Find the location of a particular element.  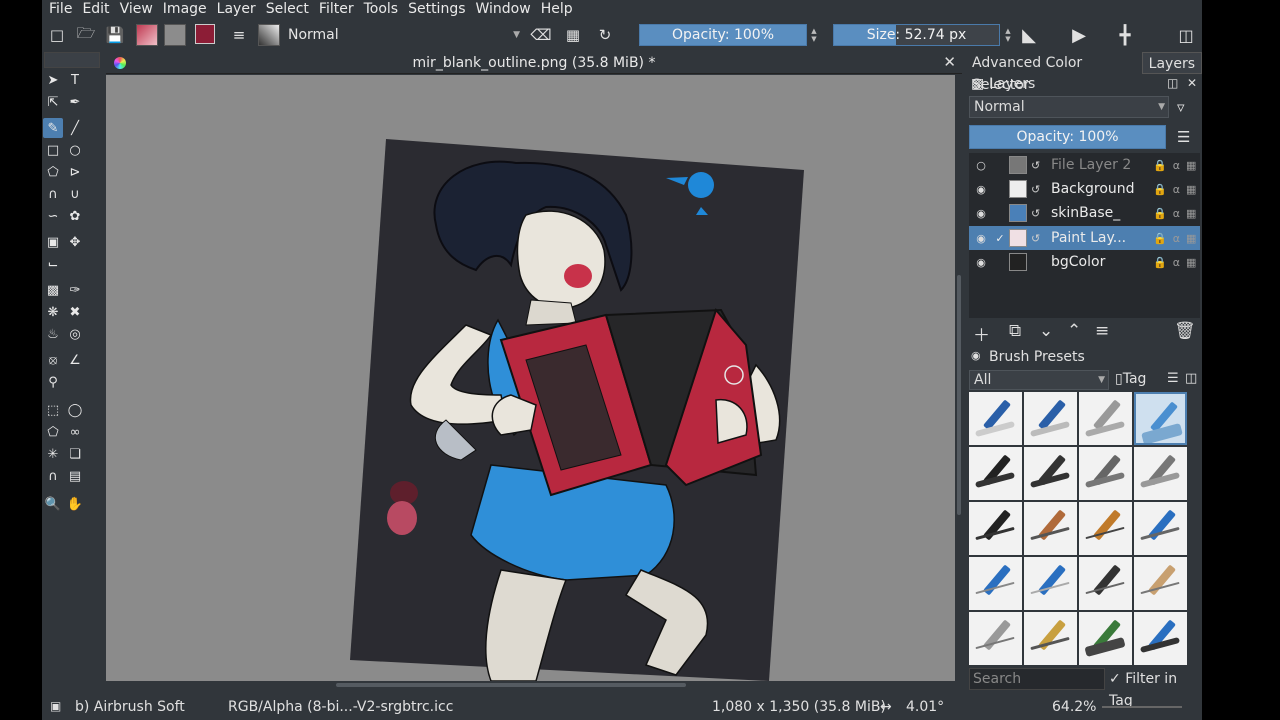

multibrush-icon: ✿ is located at coordinates (75, 216).